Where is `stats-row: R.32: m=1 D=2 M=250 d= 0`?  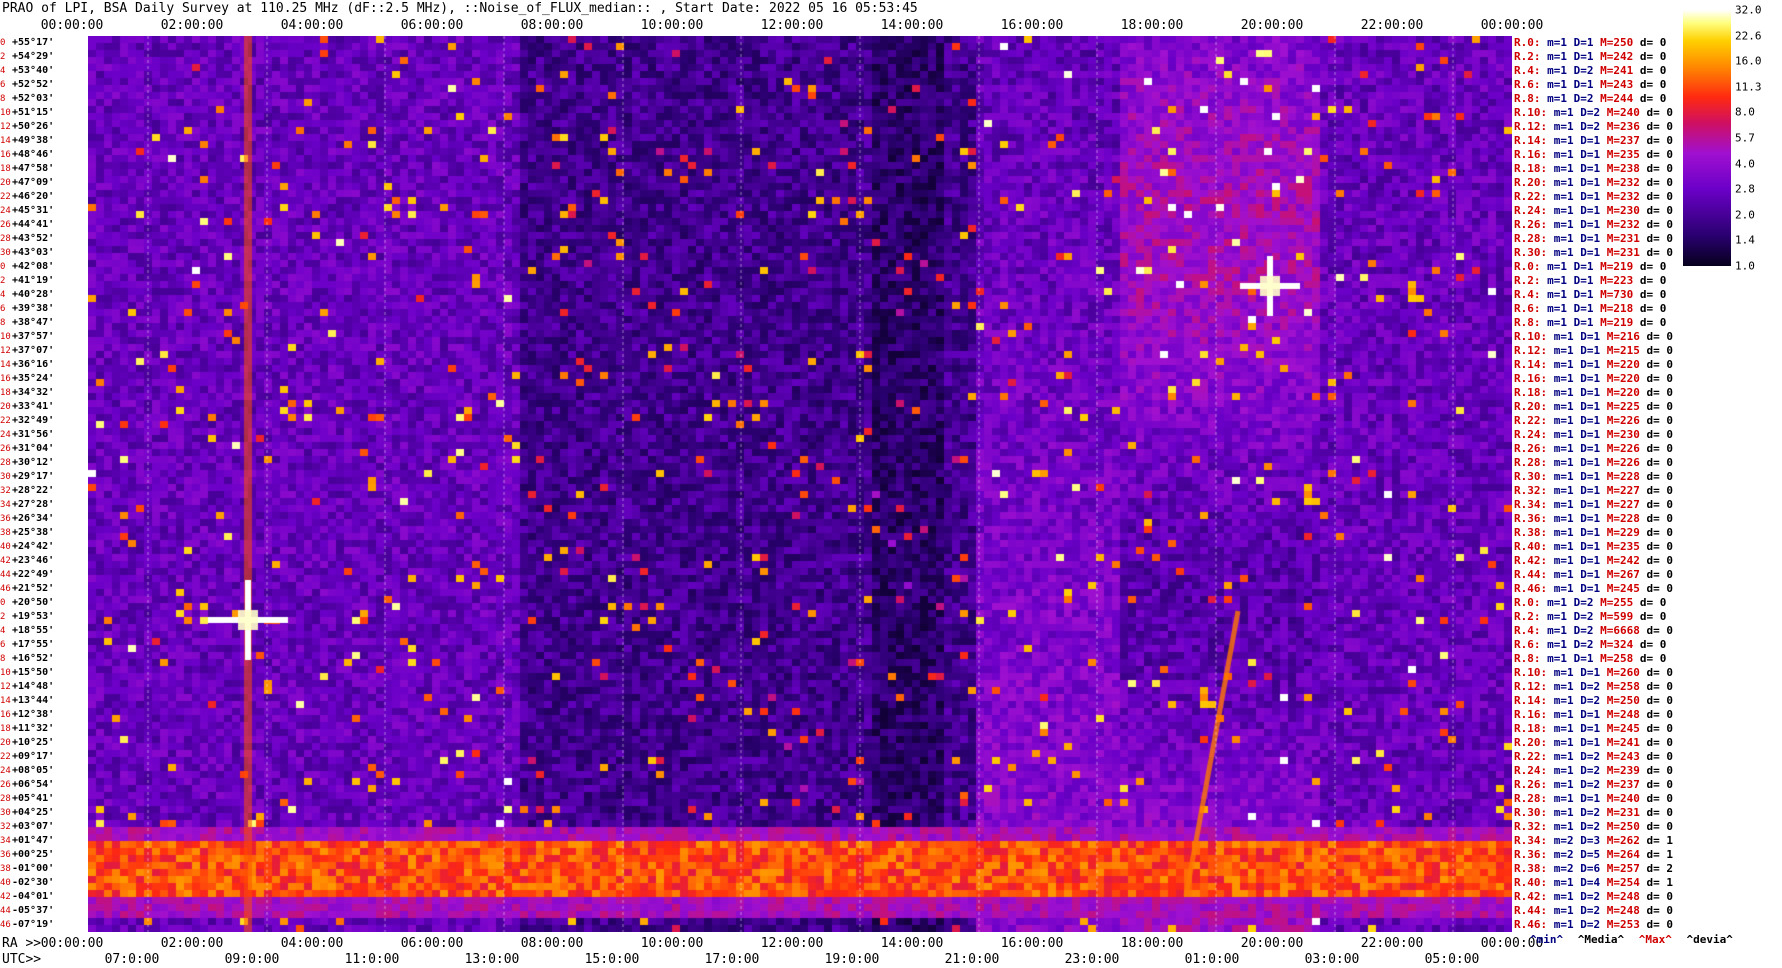 stats-row: R.32: m=1 D=2 M=250 d= 0 is located at coordinates (1593, 826).